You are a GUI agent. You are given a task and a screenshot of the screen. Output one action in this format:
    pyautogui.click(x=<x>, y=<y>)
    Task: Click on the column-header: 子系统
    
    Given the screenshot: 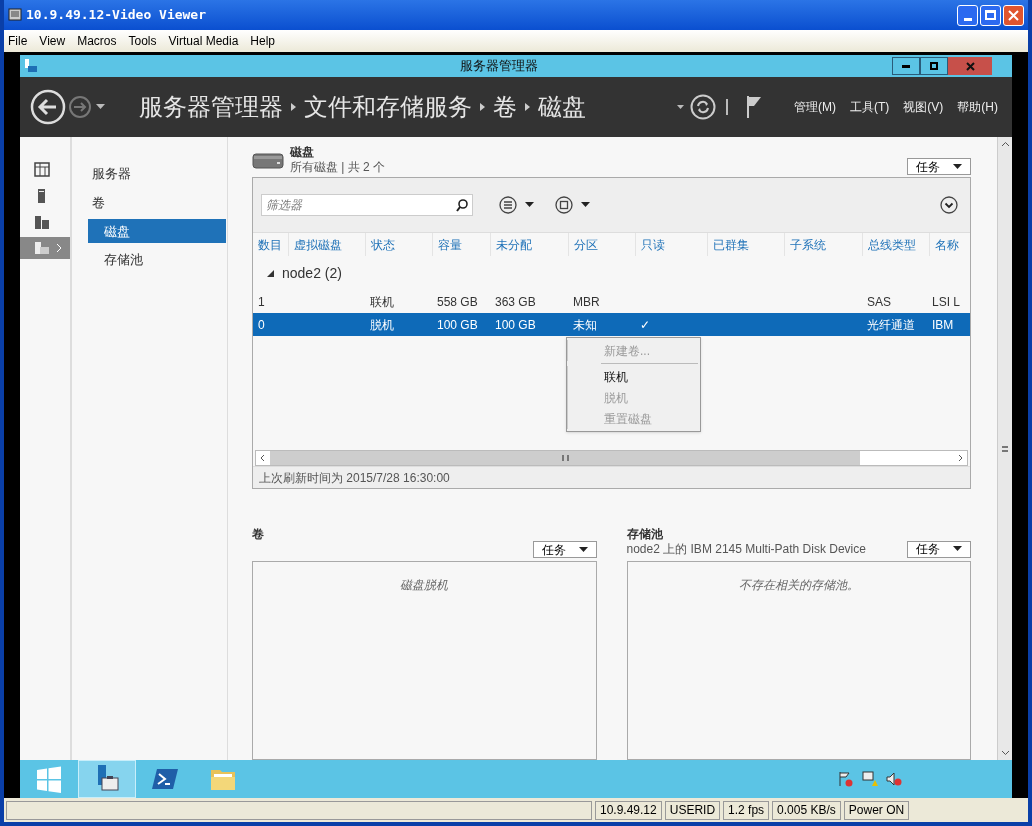 What is the action you would take?
    pyautogui.click(x=823, y=244)
    